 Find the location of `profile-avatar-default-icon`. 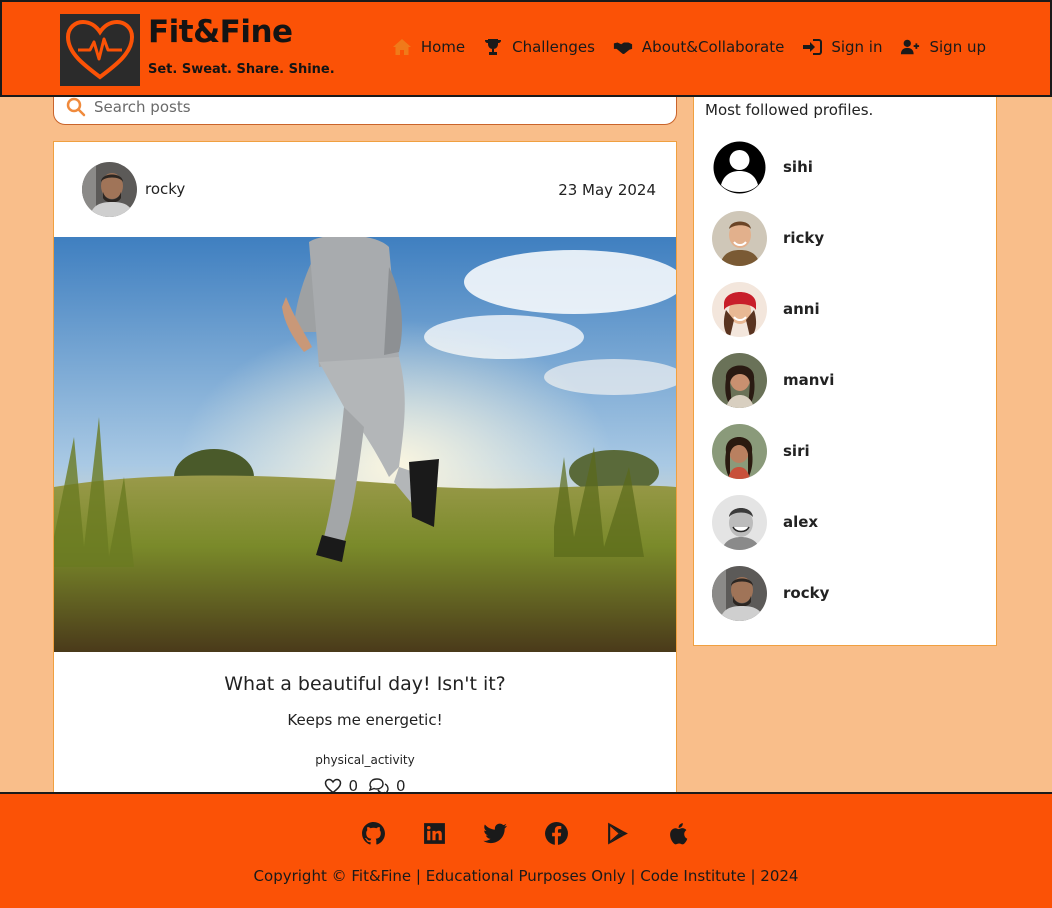

profile-avatar-default-icon is located at coordinates (739, 167).